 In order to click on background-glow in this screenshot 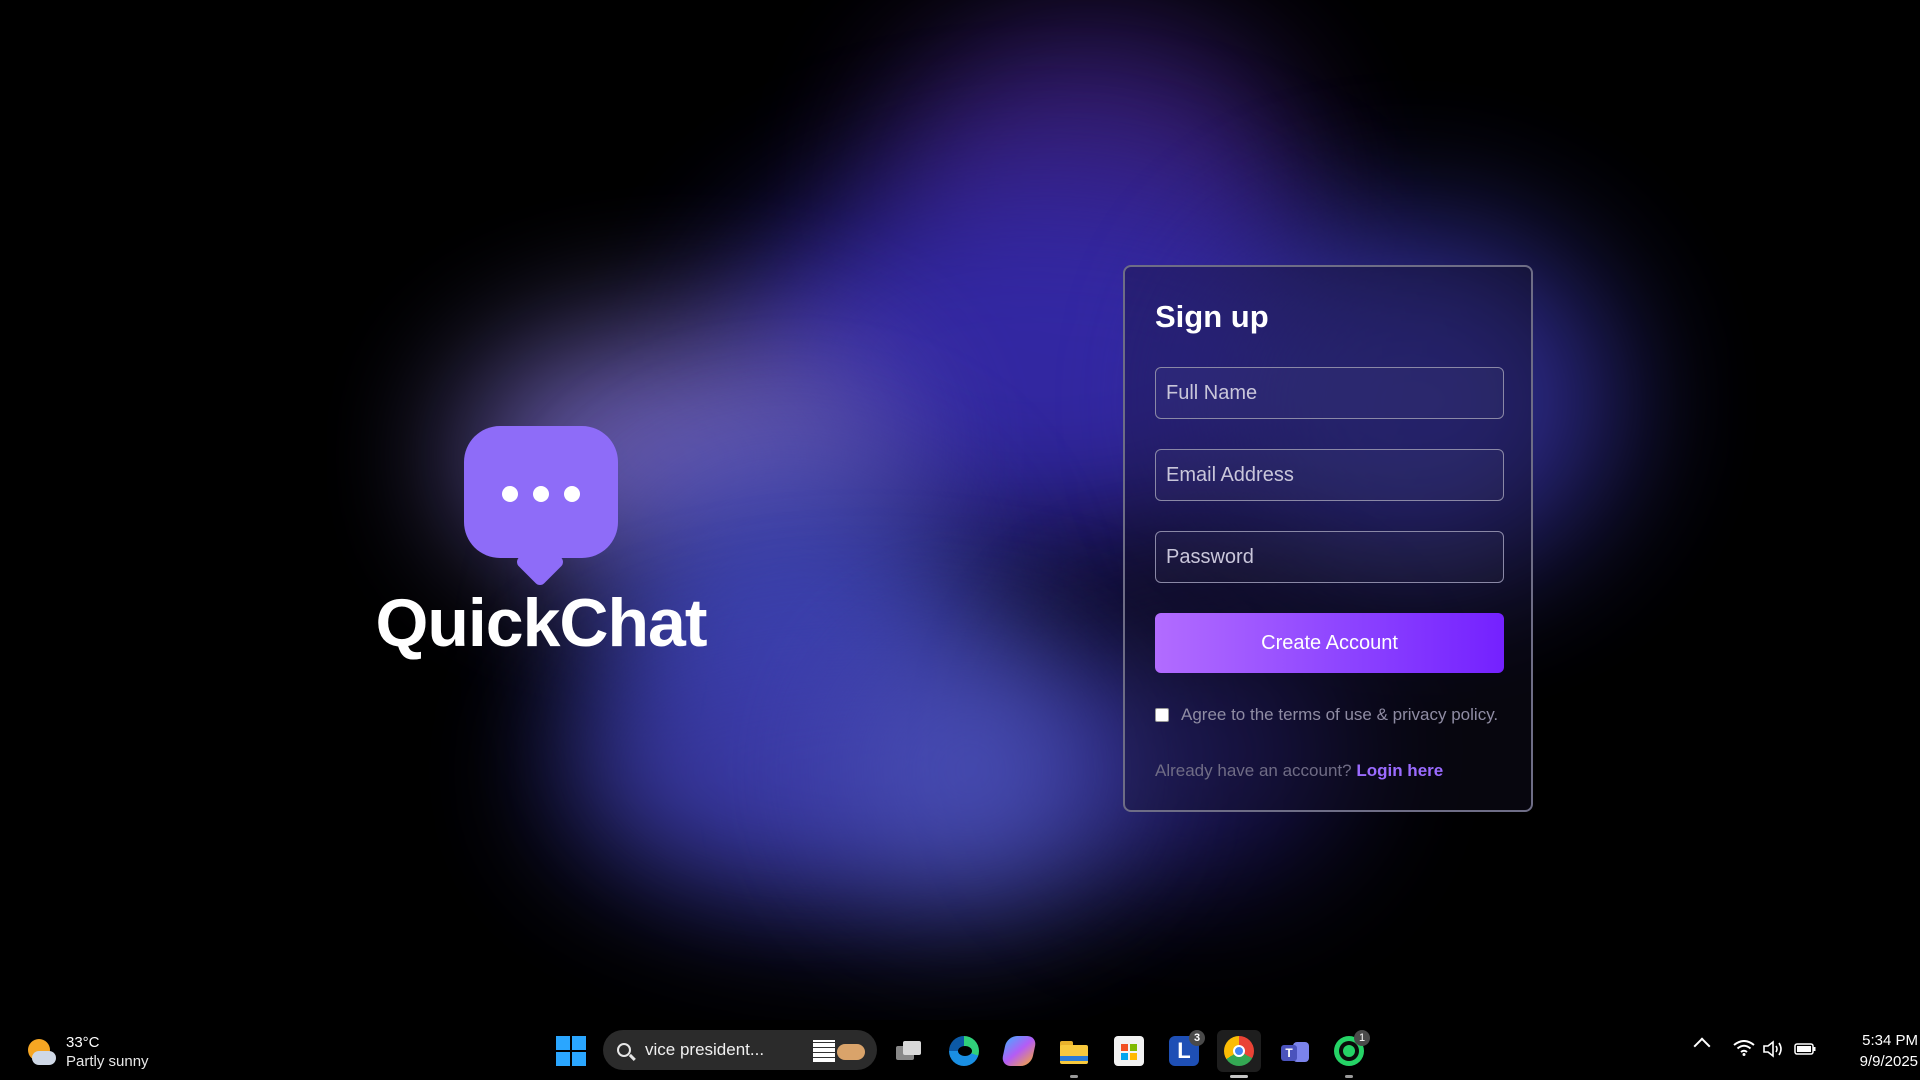, I will do `click(970, 770)`.